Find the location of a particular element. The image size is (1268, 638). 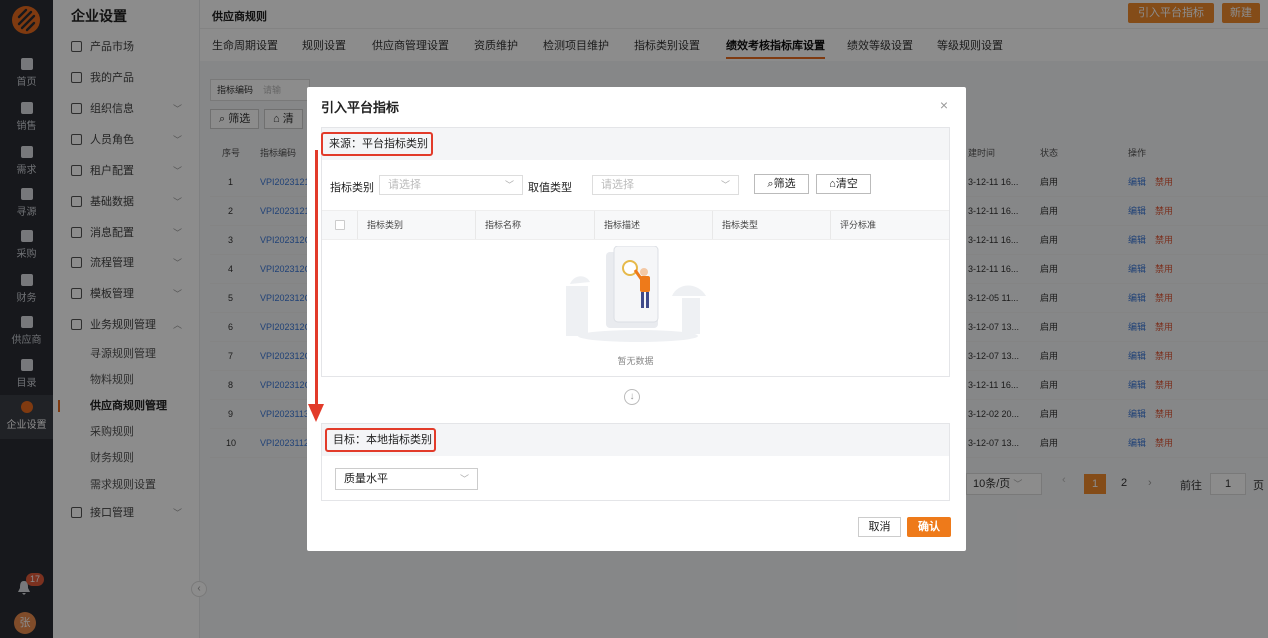

modal-filter-label: 筛选 is located at coordinates (784, 184).